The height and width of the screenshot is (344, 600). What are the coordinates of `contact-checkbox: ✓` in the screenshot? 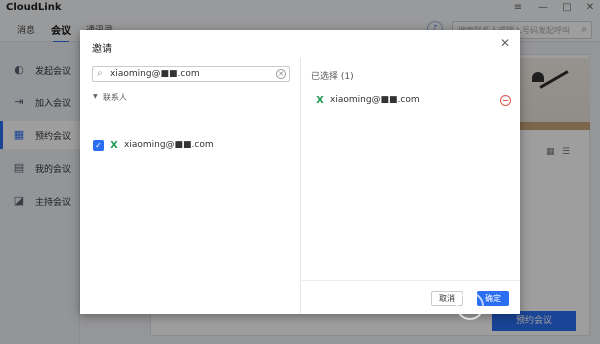 It's located at (98, 145).